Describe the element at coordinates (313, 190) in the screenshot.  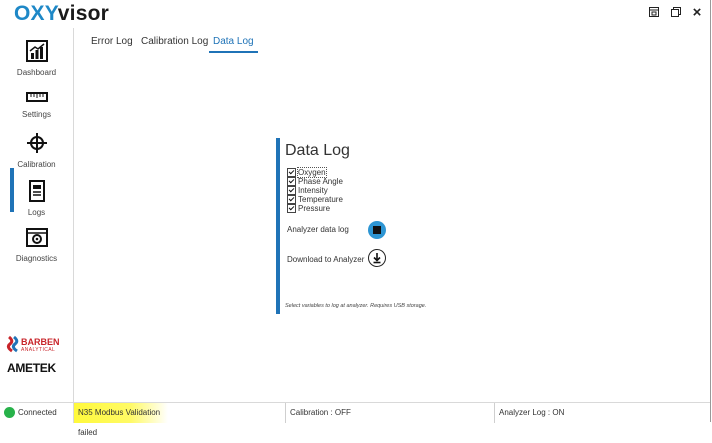
I see `checkbox-label: Intensity` at that location.